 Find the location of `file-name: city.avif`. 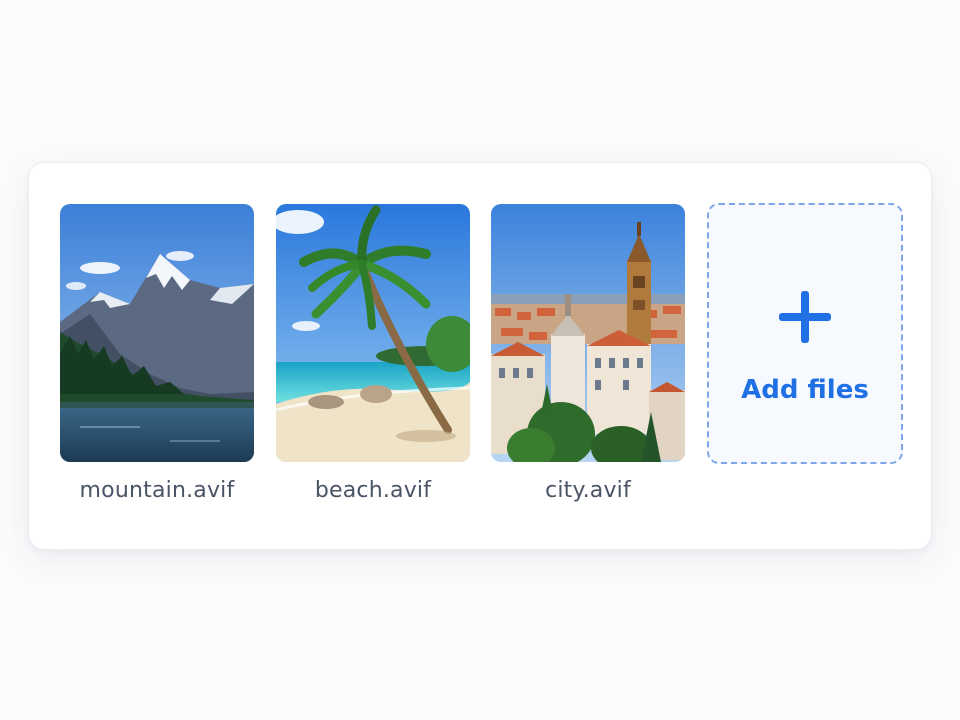

file-name: city.avif is located at coordinates (588, 490).